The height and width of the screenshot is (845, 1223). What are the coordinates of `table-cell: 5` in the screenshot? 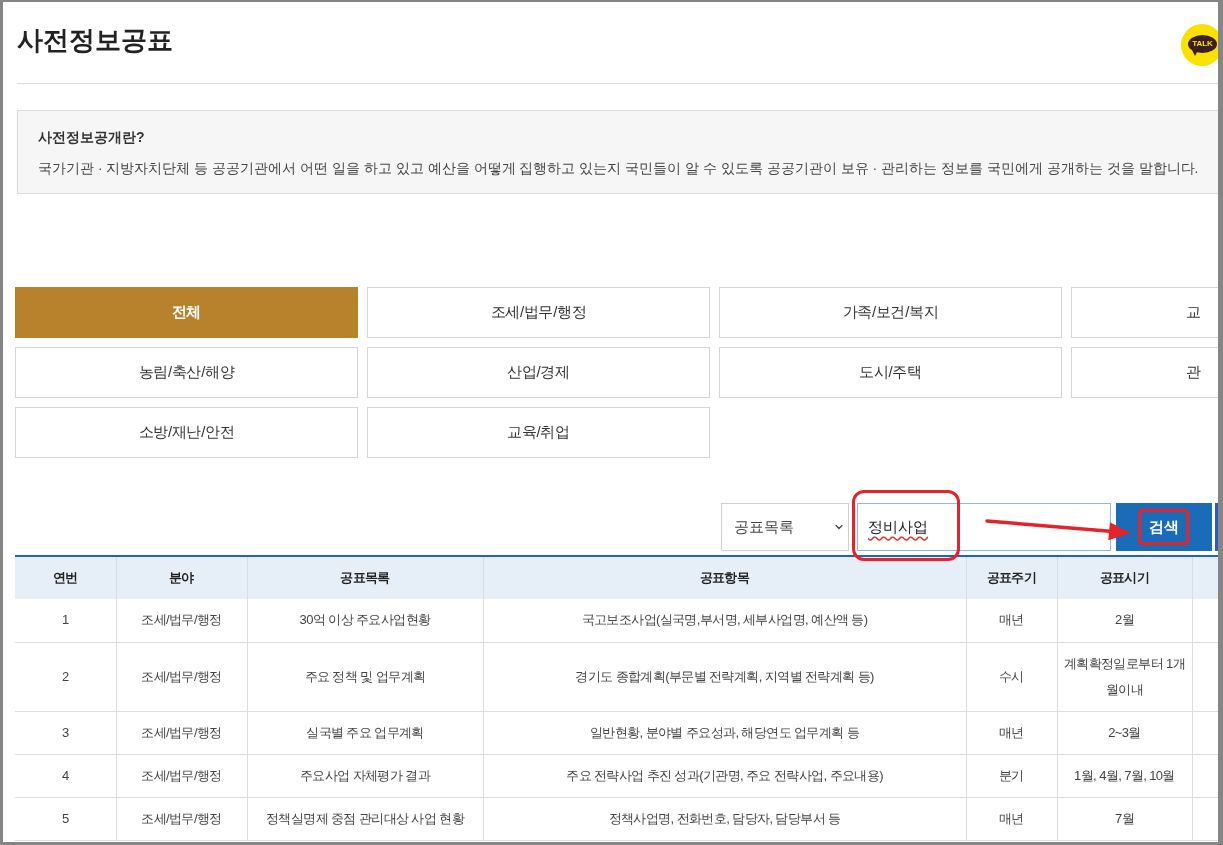 It's located at (65, 818).